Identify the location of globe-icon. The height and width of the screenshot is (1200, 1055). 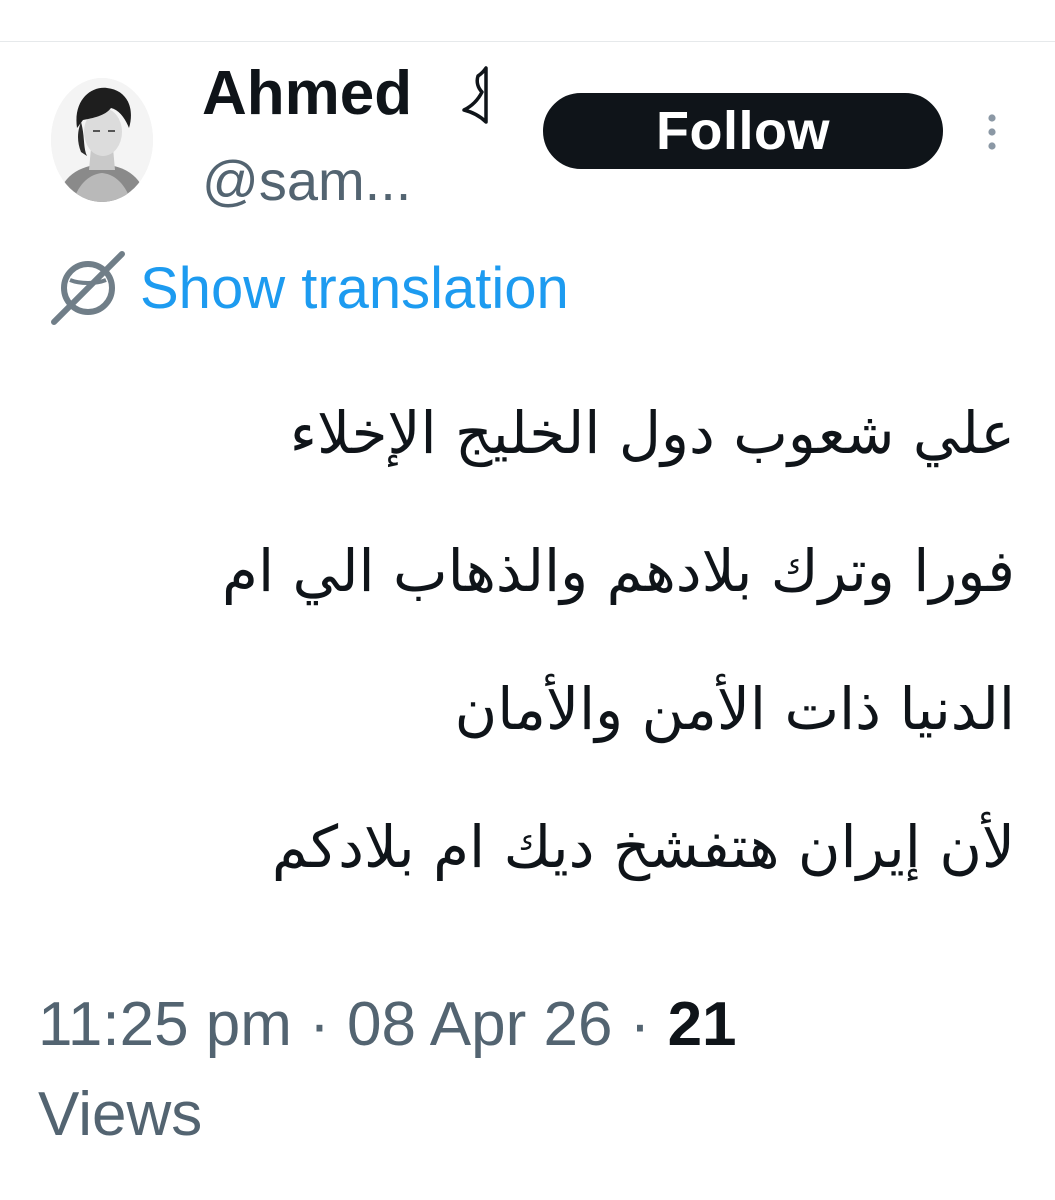
(88, 288).